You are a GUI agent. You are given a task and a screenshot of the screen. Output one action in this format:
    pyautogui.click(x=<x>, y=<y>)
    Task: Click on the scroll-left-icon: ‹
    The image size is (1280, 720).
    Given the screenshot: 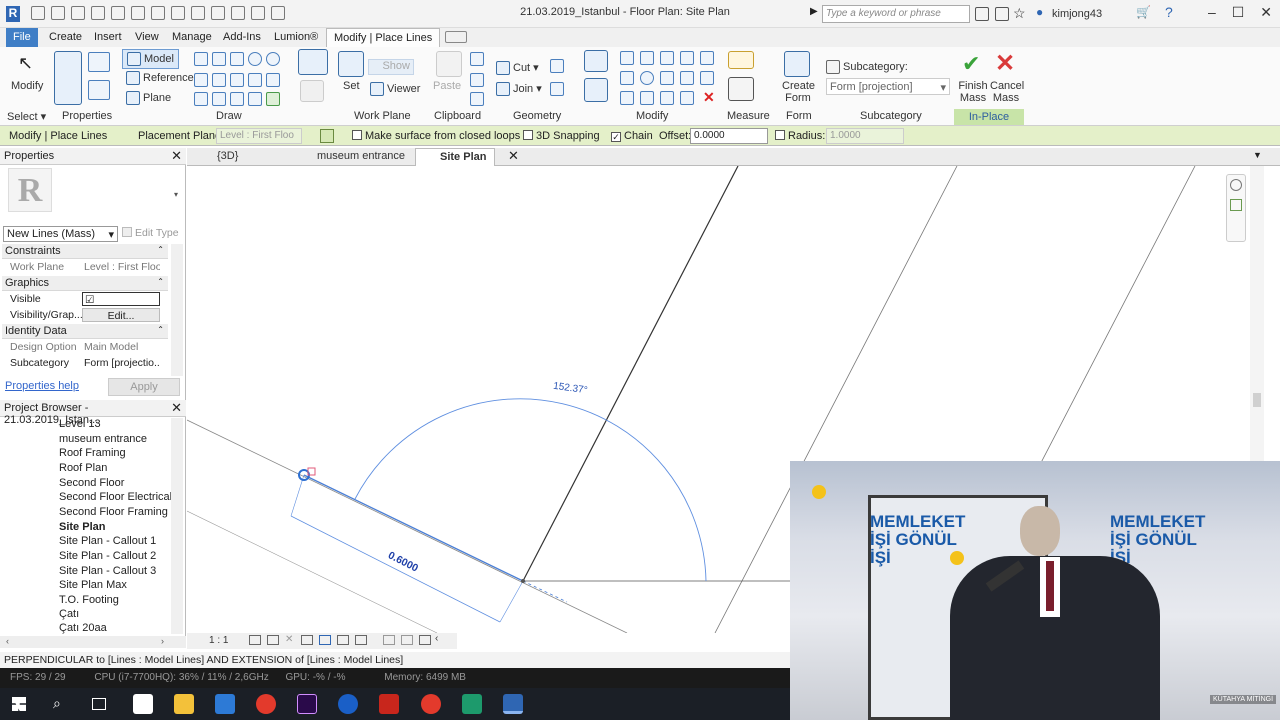 What is the action you would take?
    pyautogui.click(x=436, y=638)
    